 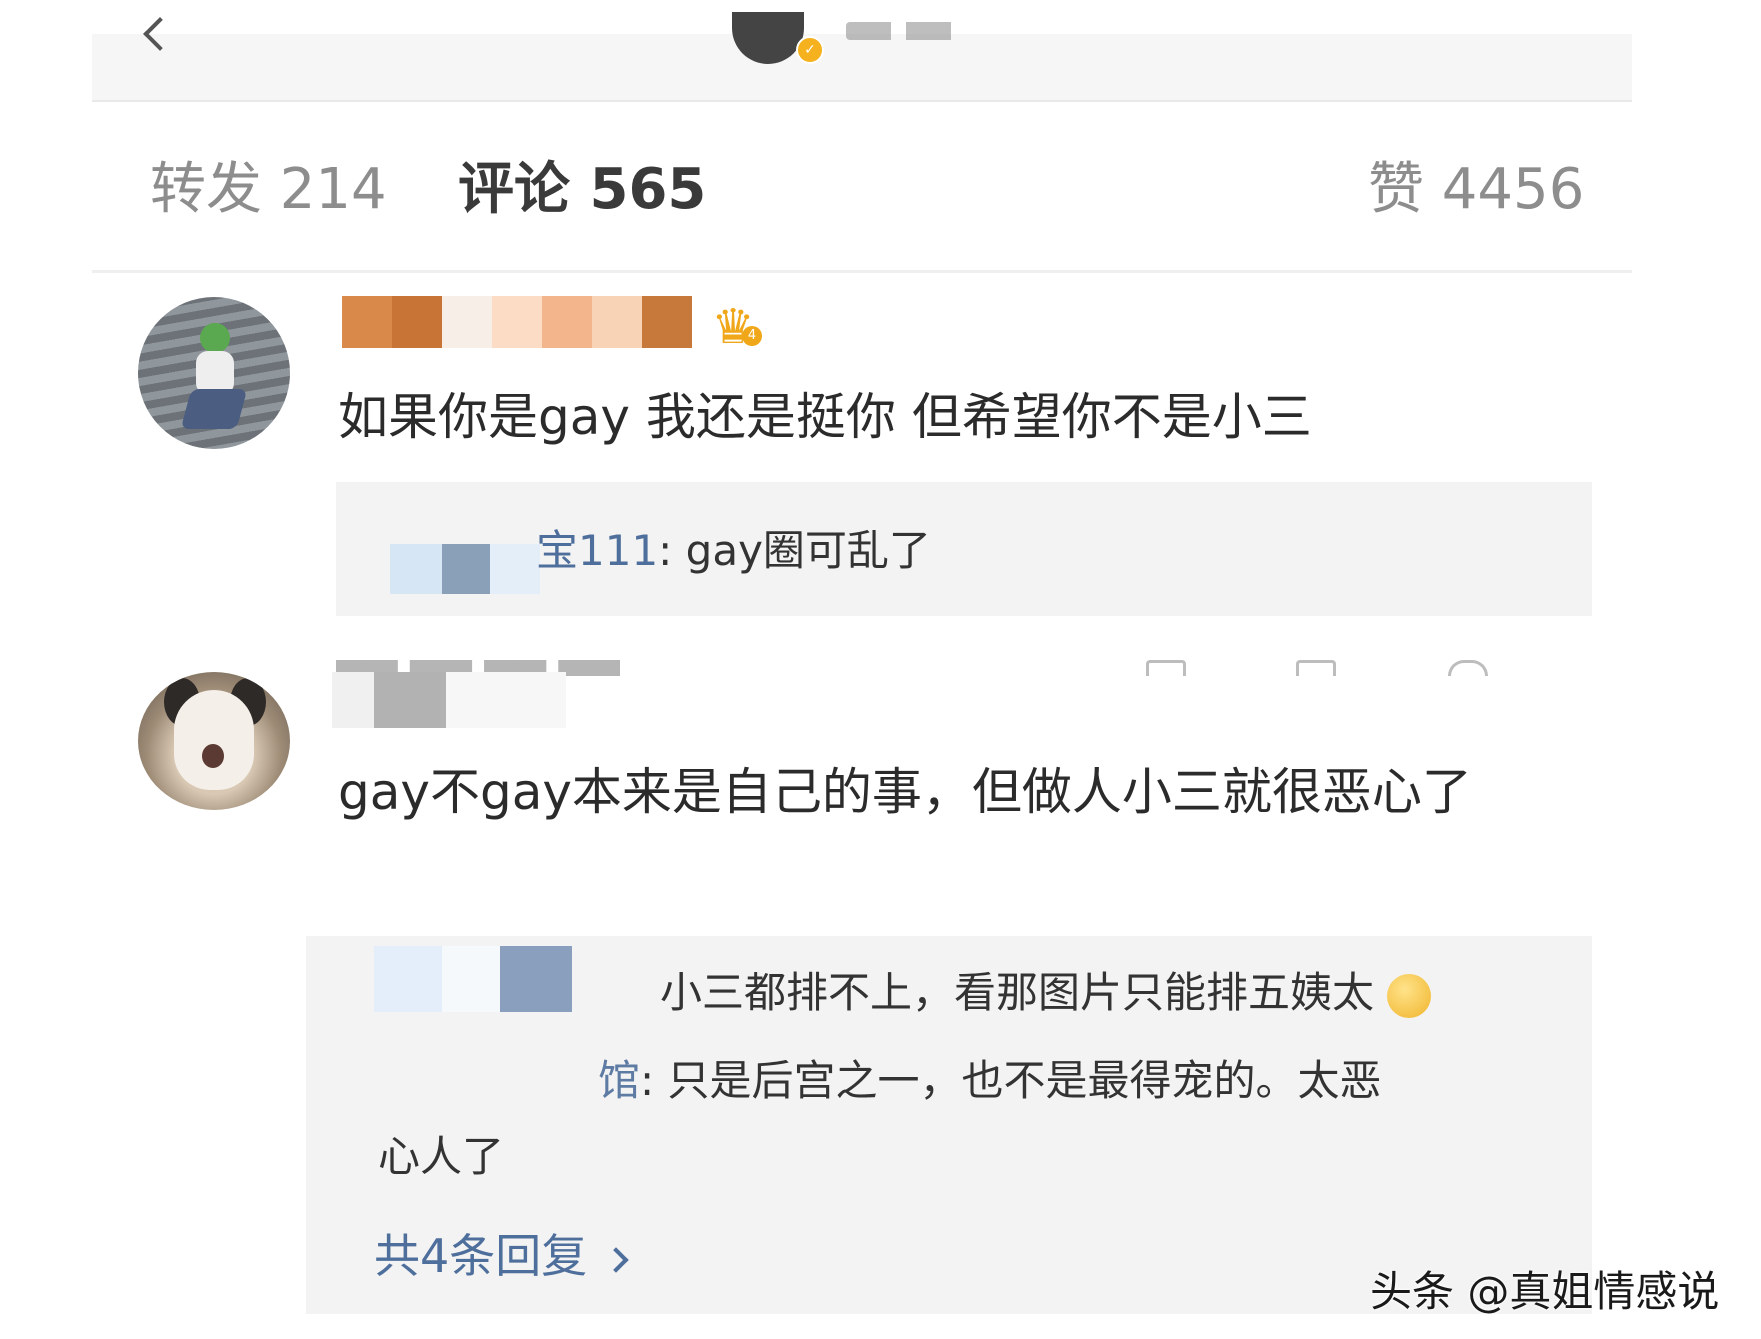 I want to click on reply-box: 宝111: gay圈可乱了, so click(x=964, y=549).